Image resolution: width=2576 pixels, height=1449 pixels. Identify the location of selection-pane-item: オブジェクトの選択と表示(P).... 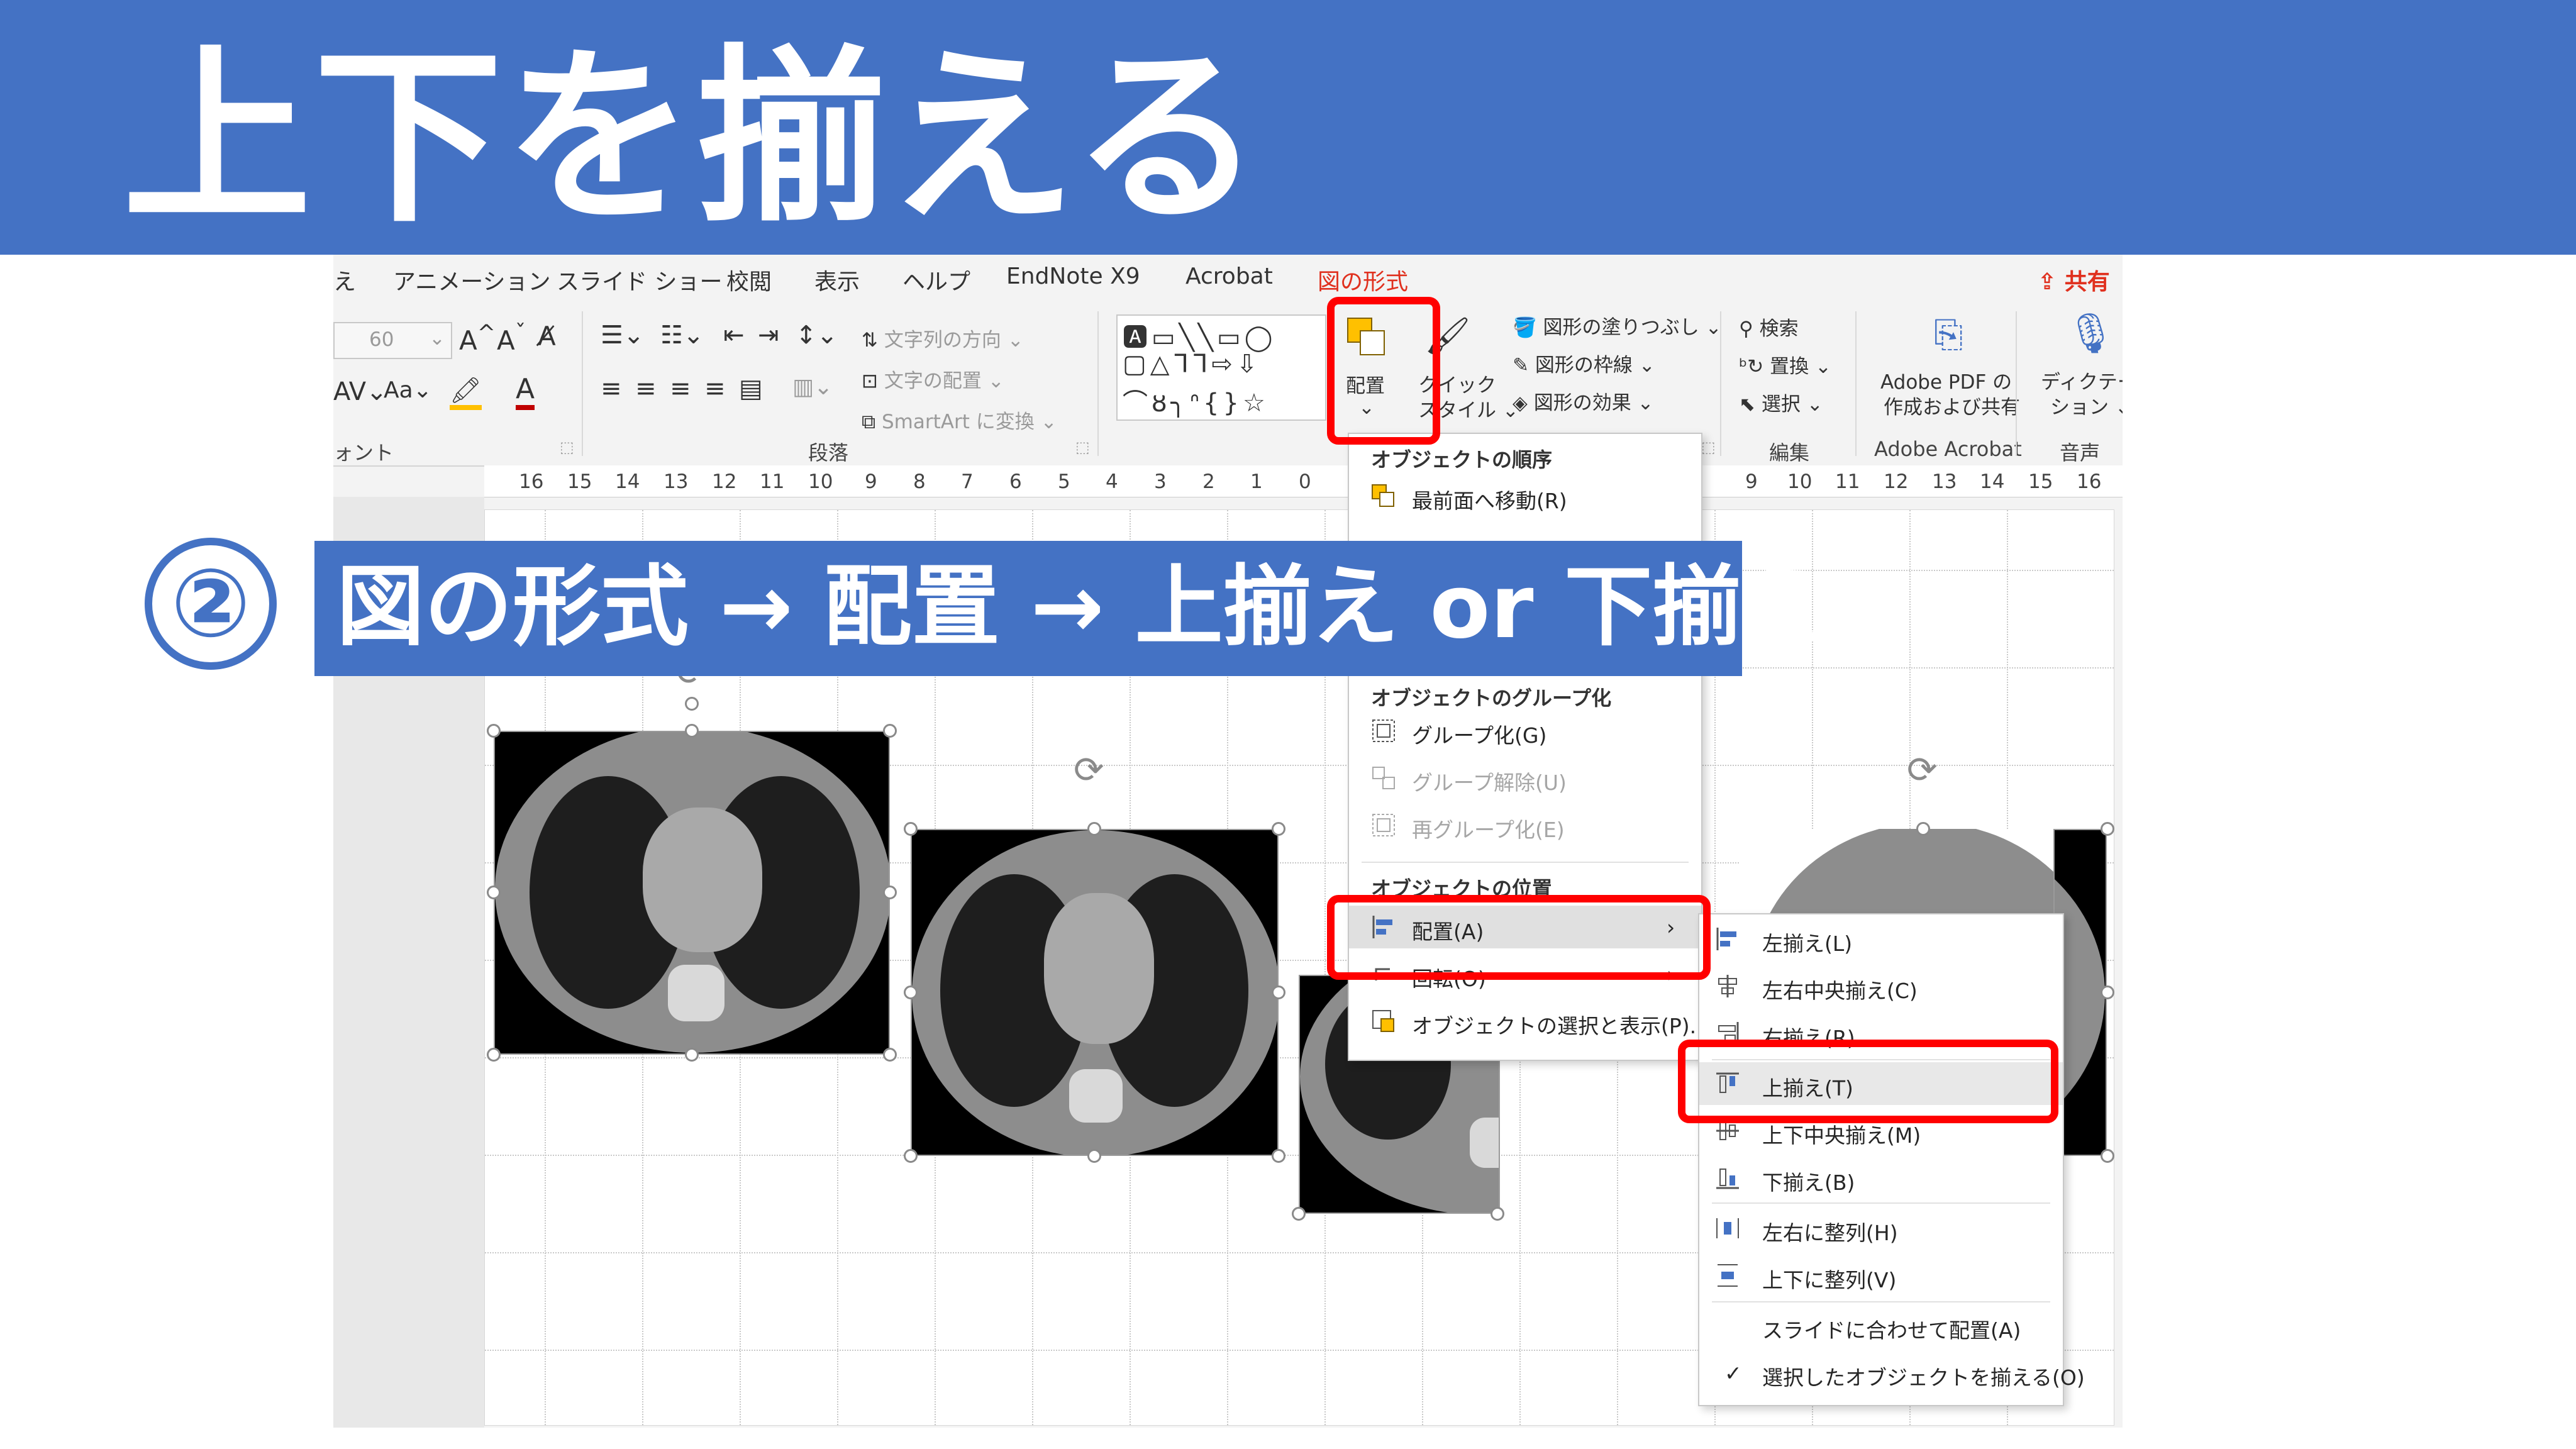
(1529, 1021).